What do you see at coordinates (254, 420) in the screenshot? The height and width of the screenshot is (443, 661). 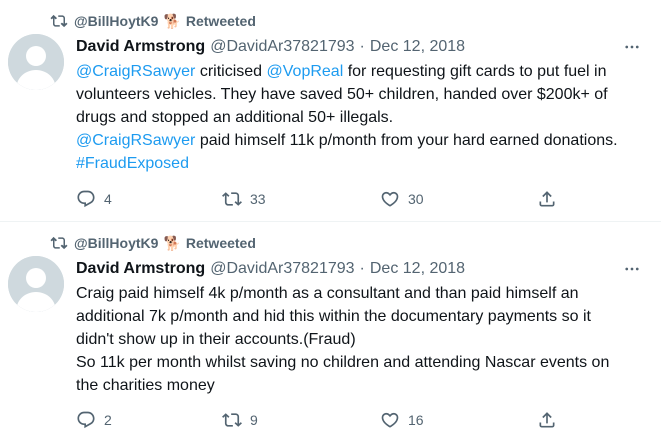 I see `retweet-count: 9` at bounding box center [254, 420].